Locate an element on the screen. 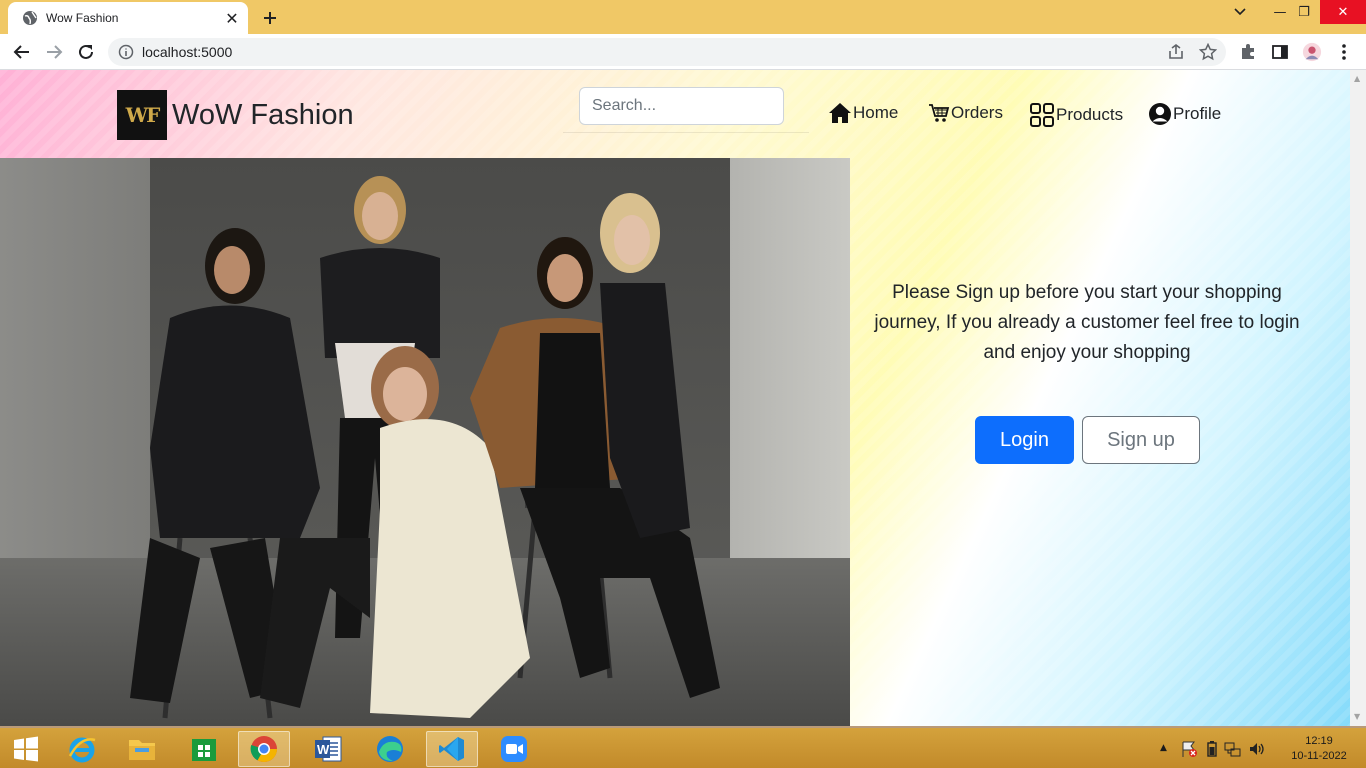  battery-icon is located at coordinates (1212, 749).